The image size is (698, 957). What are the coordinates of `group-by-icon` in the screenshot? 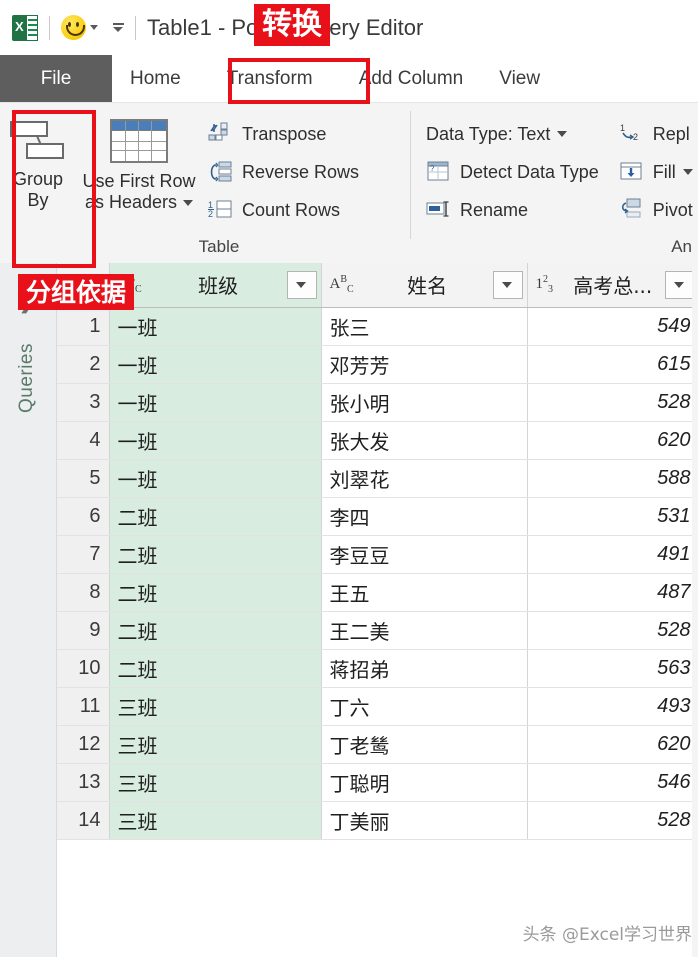 It's located at (38, 140).